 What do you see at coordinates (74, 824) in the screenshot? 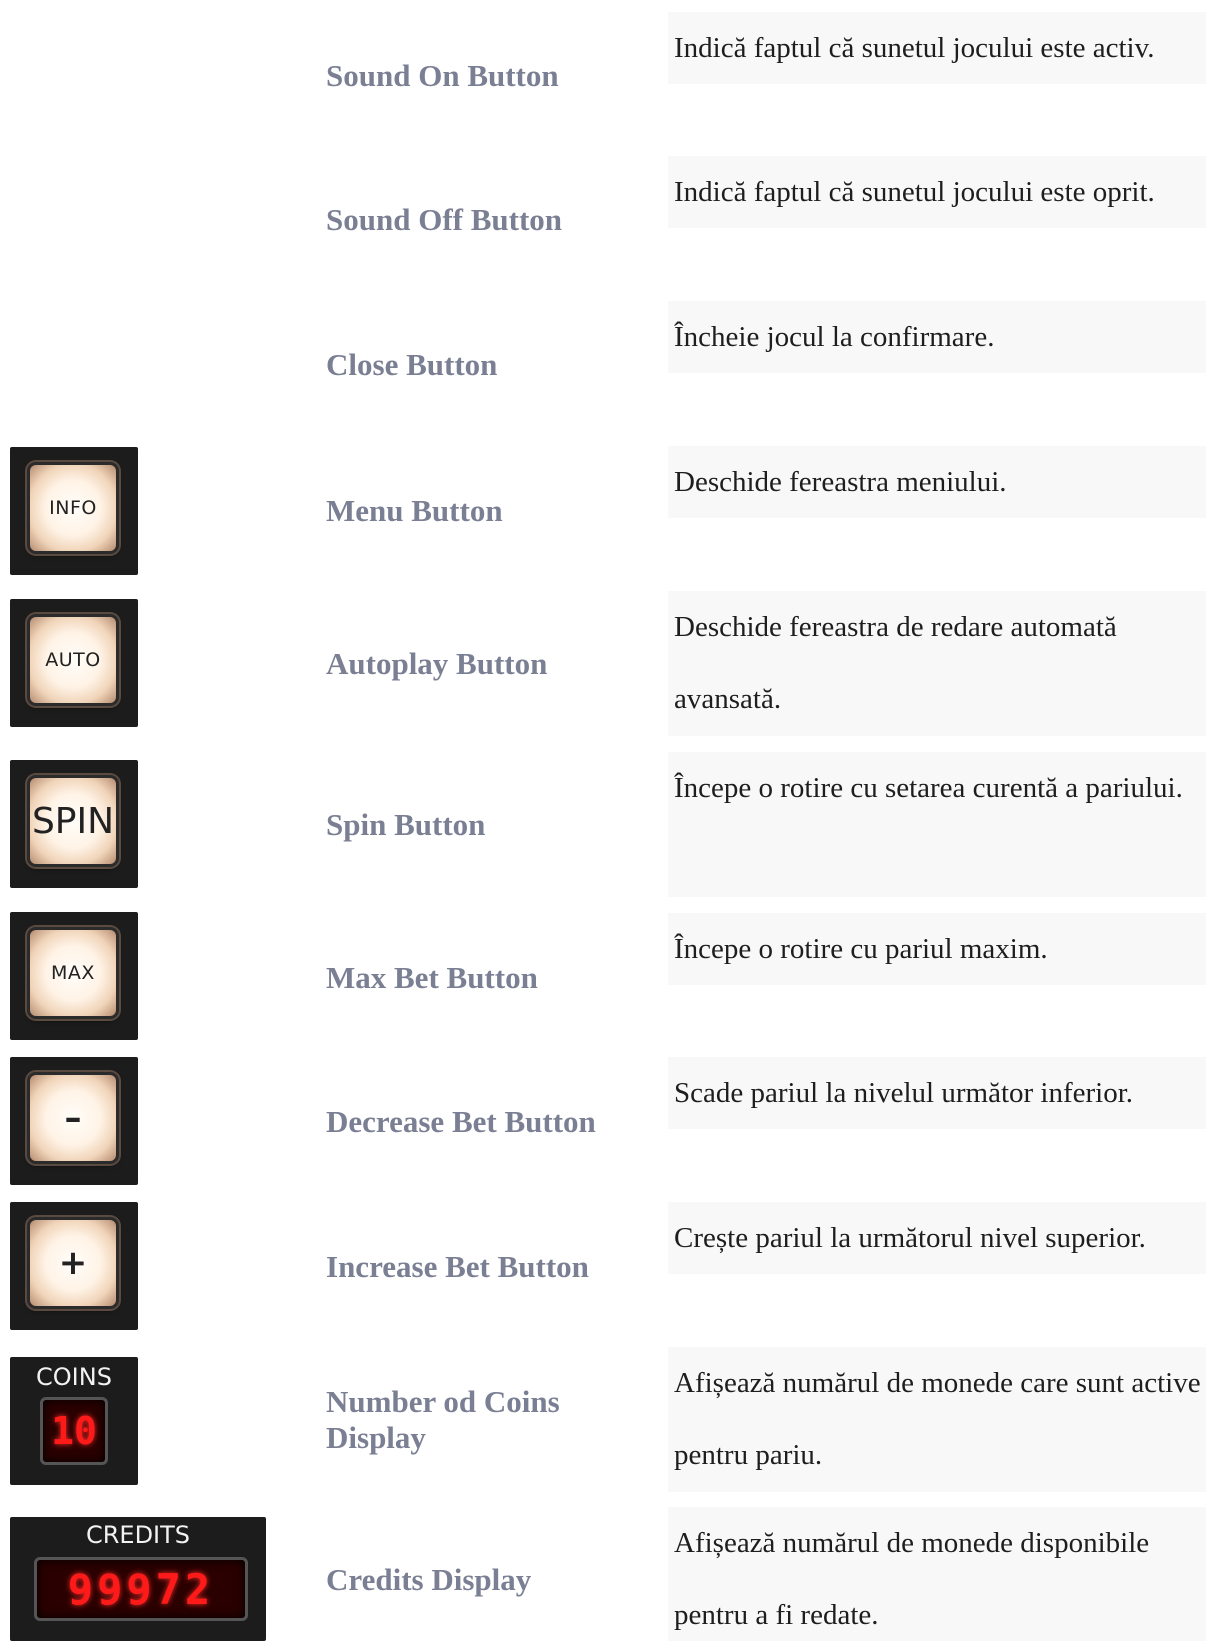
I see `spin-button-icon: SPIN` at bounding box center [74, 824].